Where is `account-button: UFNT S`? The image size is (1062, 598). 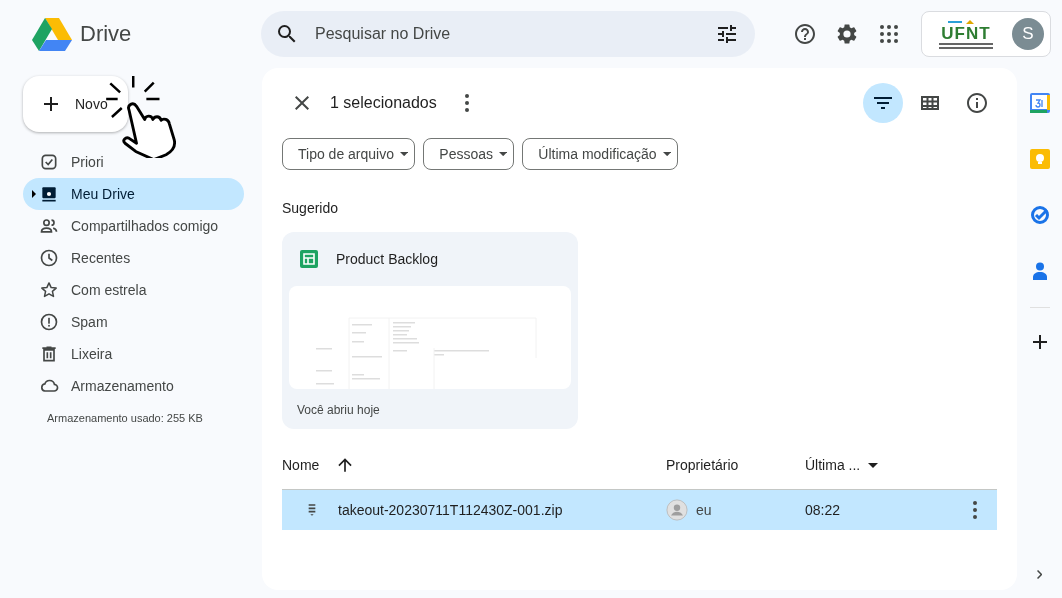
account-button: UFNT S is located at coordinates (986, 34).